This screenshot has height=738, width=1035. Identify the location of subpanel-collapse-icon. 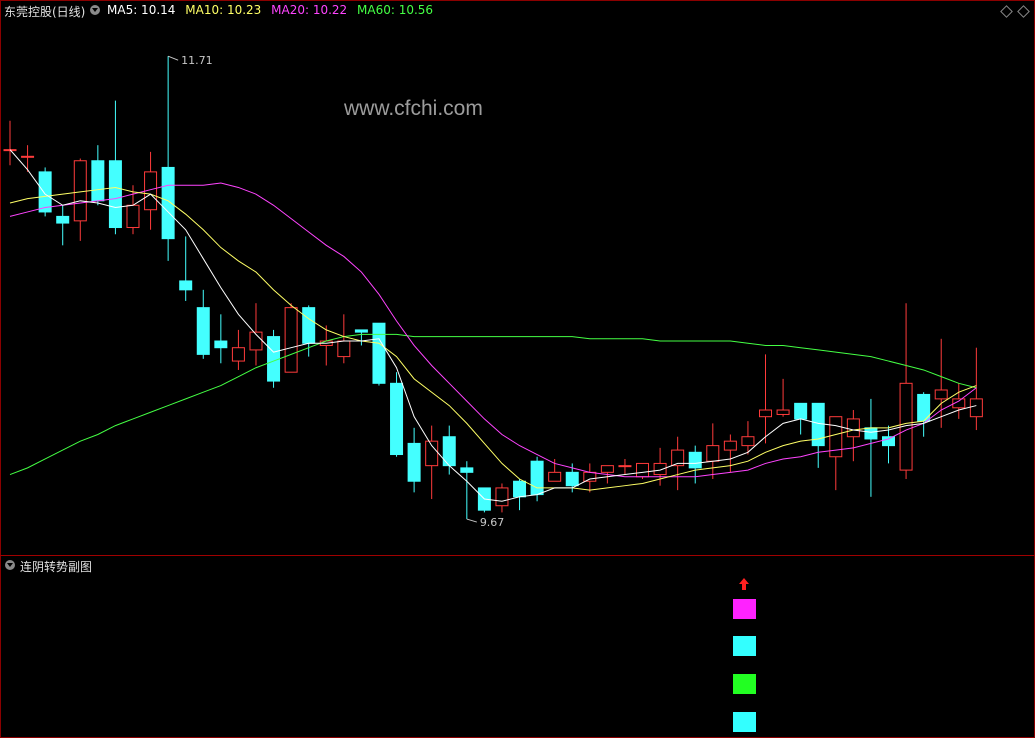
(10, 565).